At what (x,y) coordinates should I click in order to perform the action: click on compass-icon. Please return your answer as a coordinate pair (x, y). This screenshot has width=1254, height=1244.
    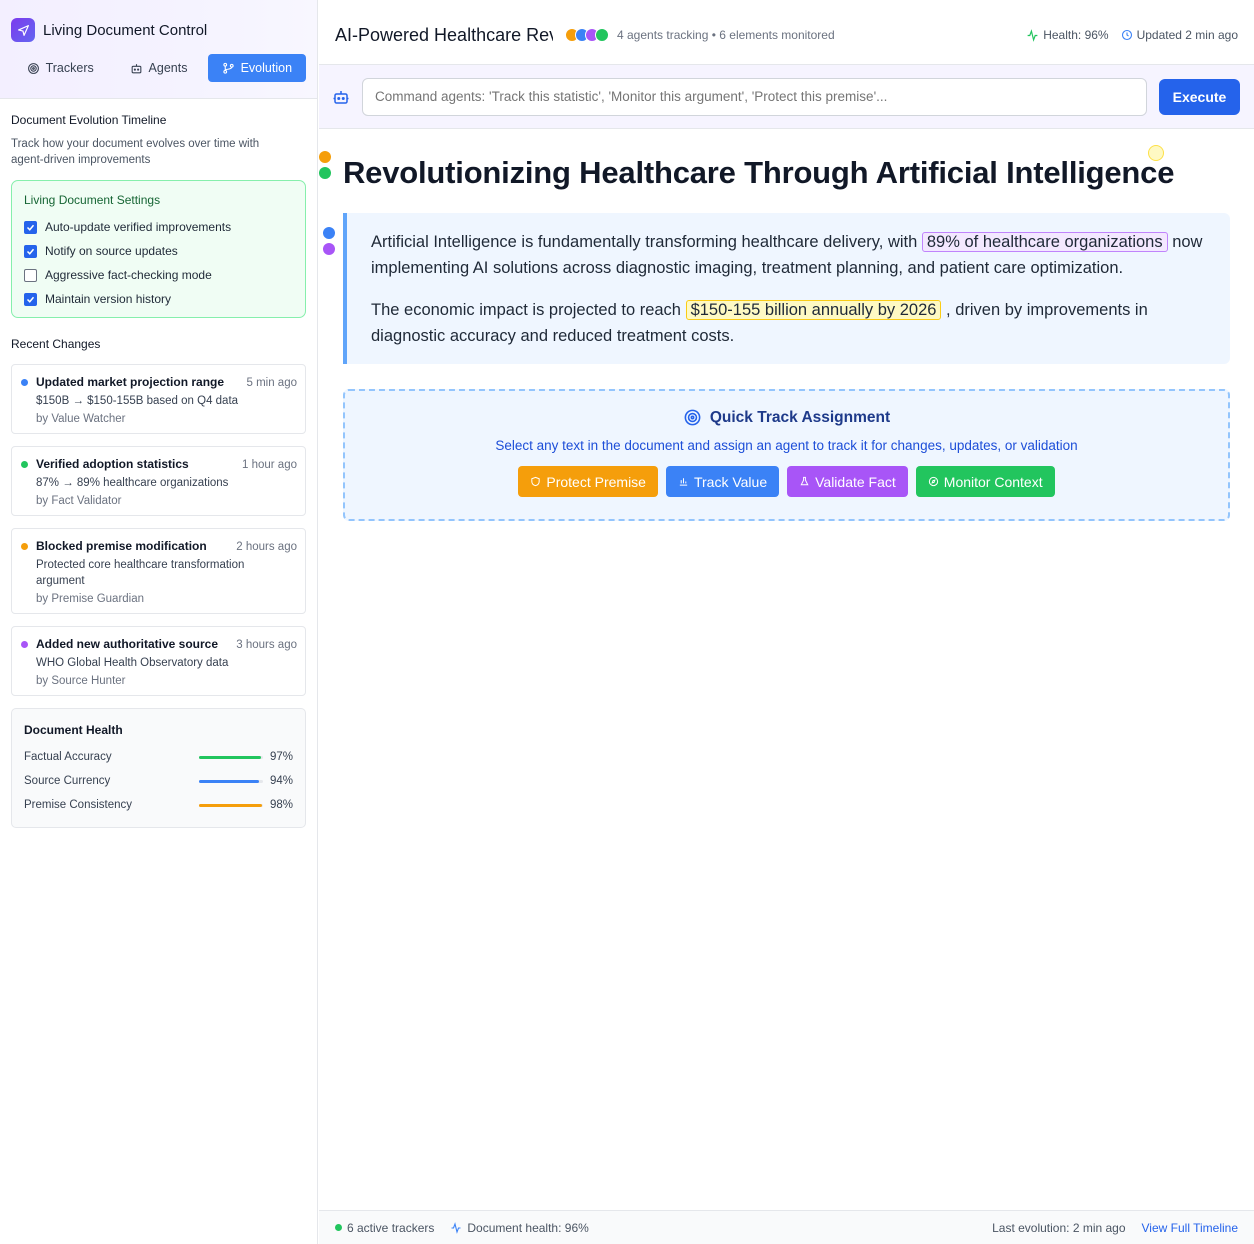
    Looking at the image, I should click on (933, 481).